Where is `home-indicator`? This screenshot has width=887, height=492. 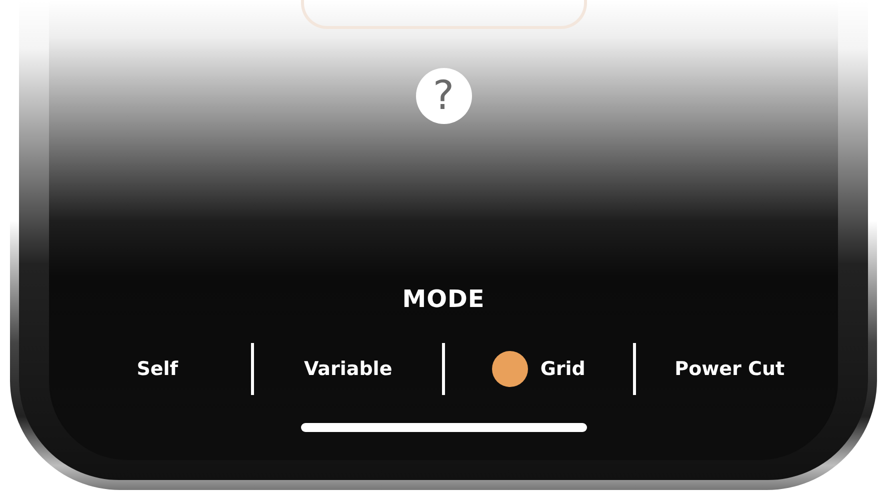
home-indicator is located at coordinates (443, 427).